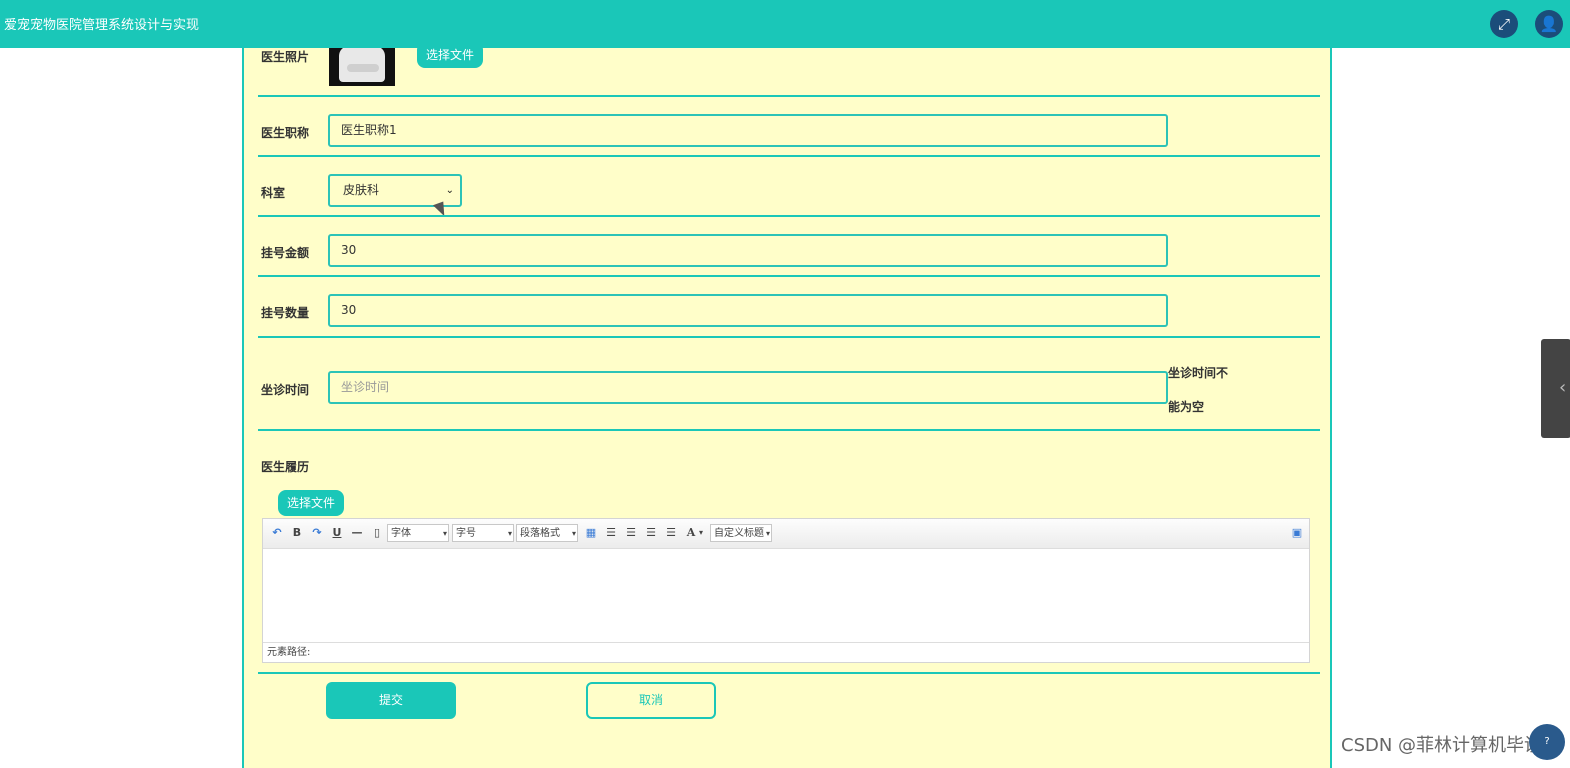  Describe the element at coordinates (1442, 745) in the screenshot. I see `watermark: CSDN @菲林计算机毕设` at that location.